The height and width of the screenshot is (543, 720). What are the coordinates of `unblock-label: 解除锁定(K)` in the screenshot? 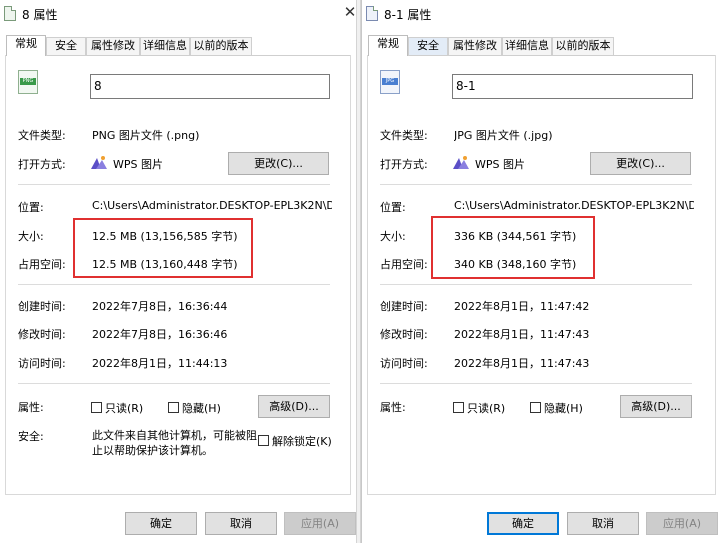 It's located at (302, 441).